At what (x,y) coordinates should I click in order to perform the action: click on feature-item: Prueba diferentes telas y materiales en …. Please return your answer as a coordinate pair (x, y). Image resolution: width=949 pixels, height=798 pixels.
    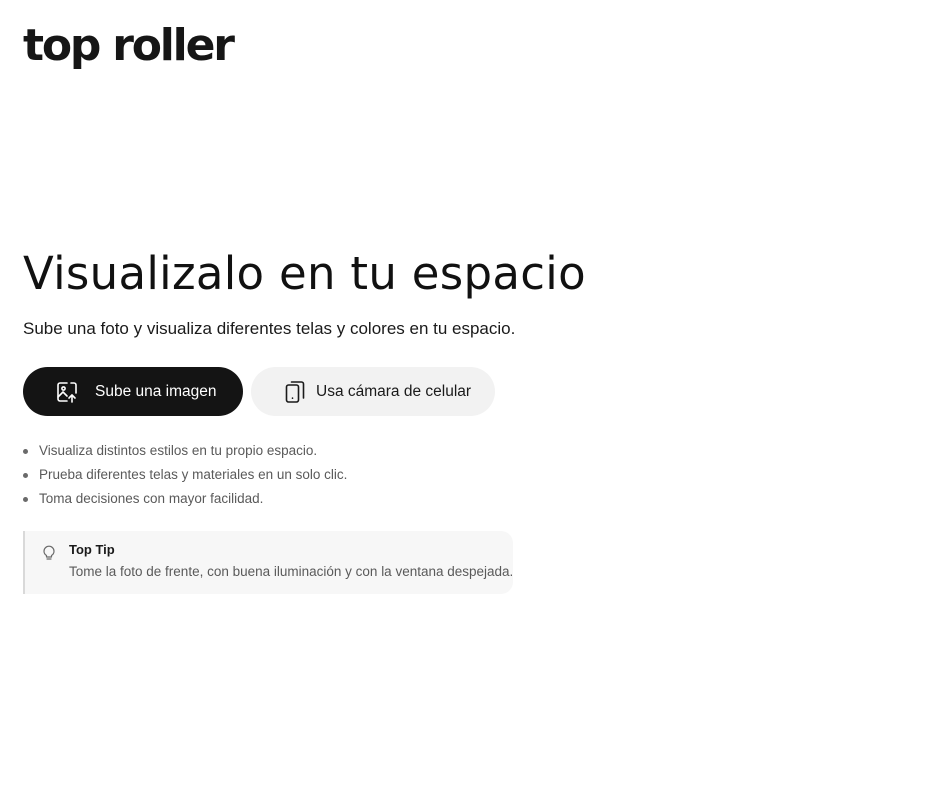
    Looking at the image, I should click on (185, 475).